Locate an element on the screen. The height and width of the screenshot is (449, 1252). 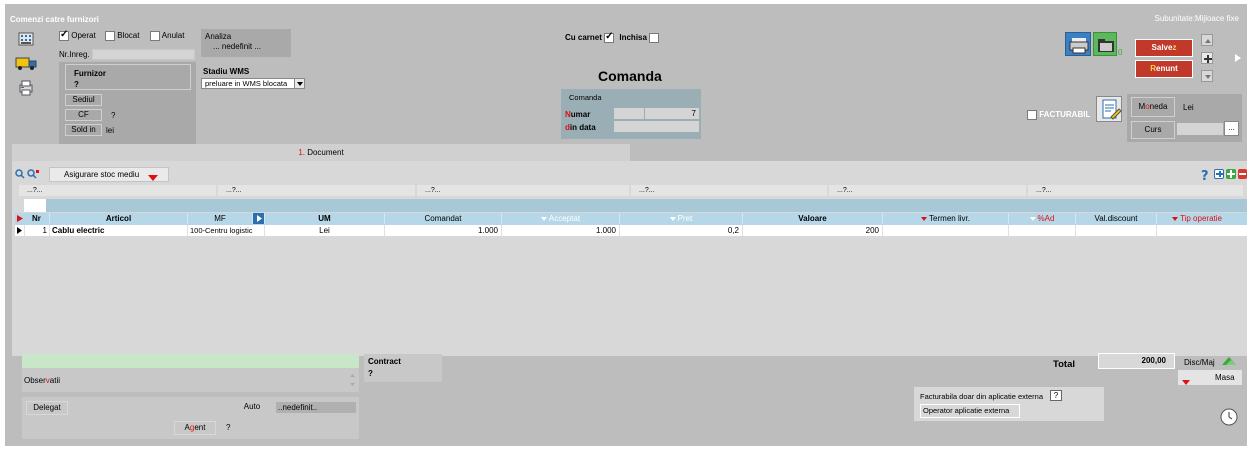
expand-icon is located at coordinates (1219, 174).